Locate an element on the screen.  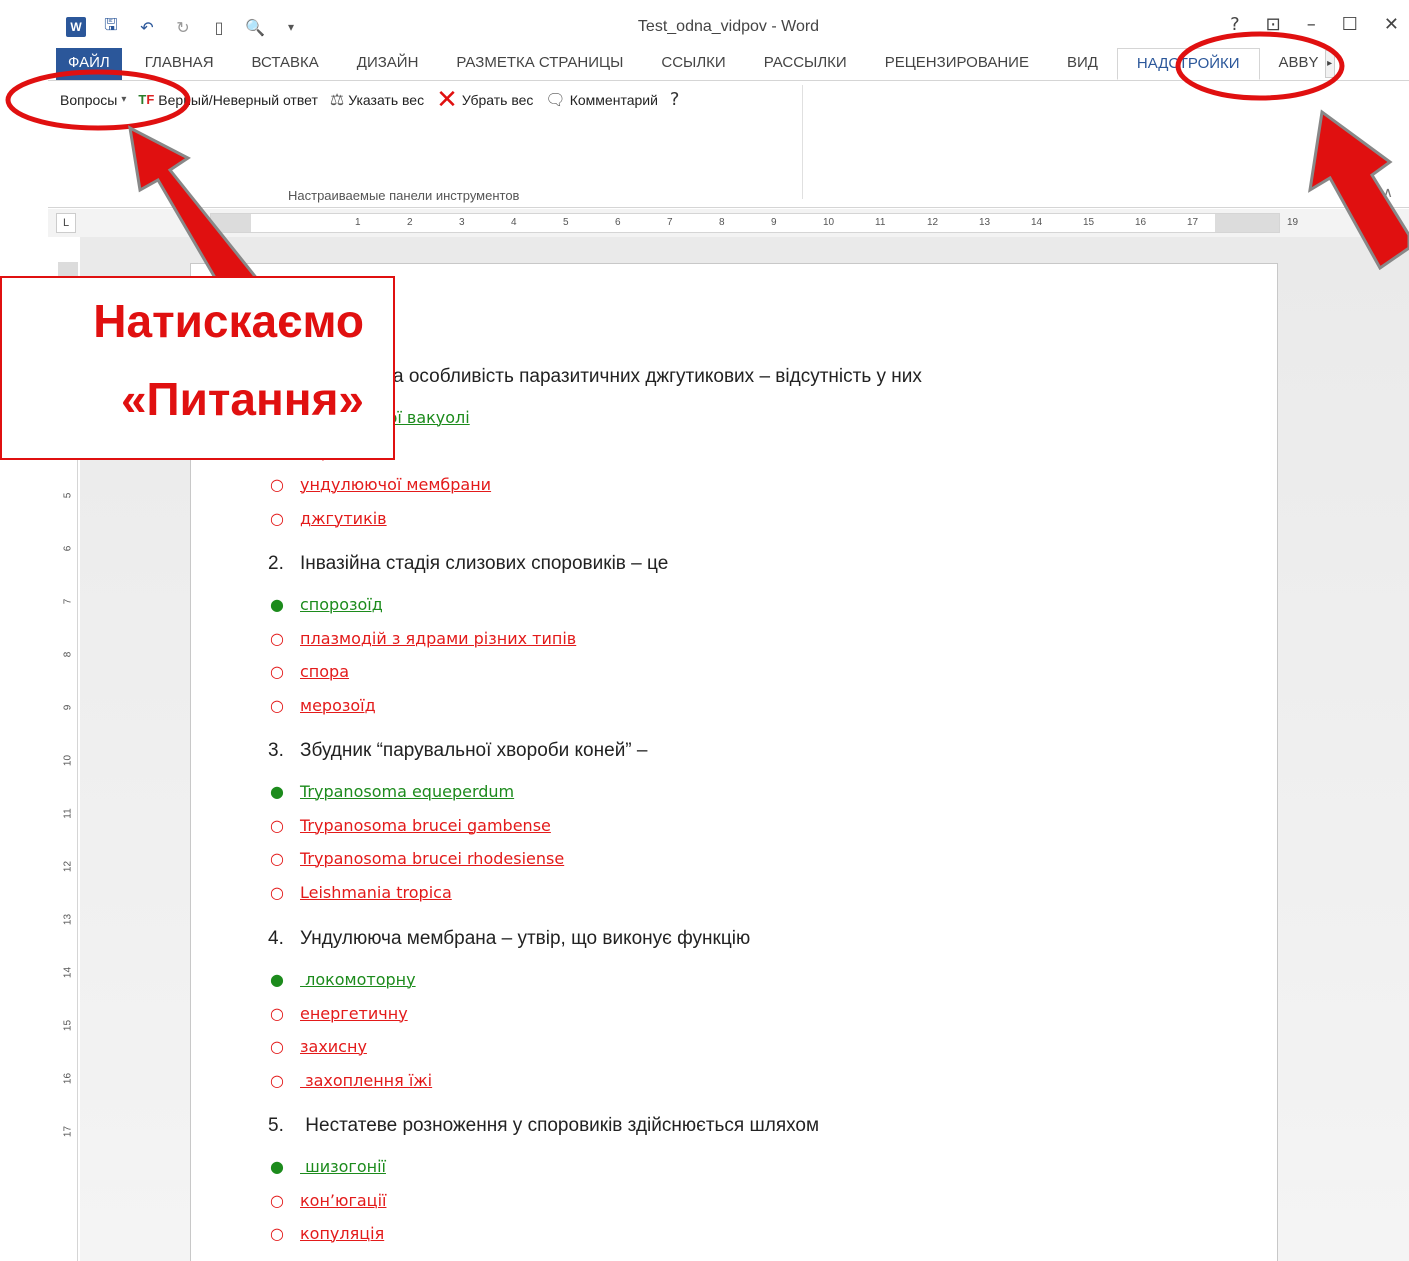
wrong-answer: ○ Leishmania tropica is located at coordinates (361, 892).